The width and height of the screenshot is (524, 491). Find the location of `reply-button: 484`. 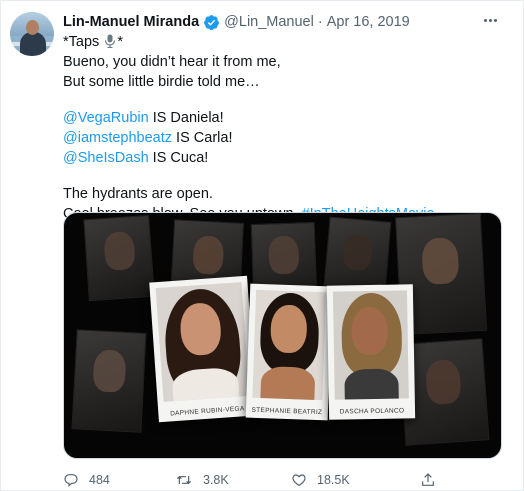

reply-button: 484 is located at coordinates (86, 480).